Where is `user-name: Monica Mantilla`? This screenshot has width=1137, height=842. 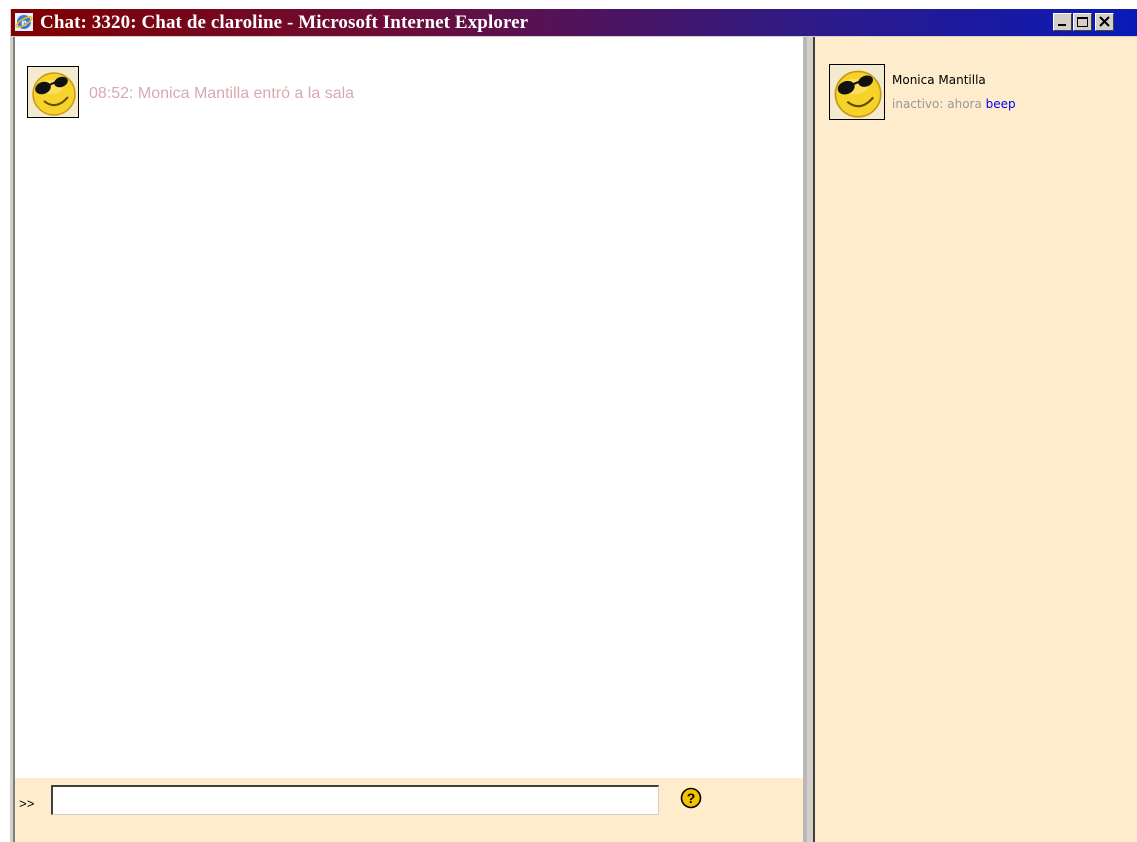
user-name: Monica Mantilla is located at coordinates (939, 80).